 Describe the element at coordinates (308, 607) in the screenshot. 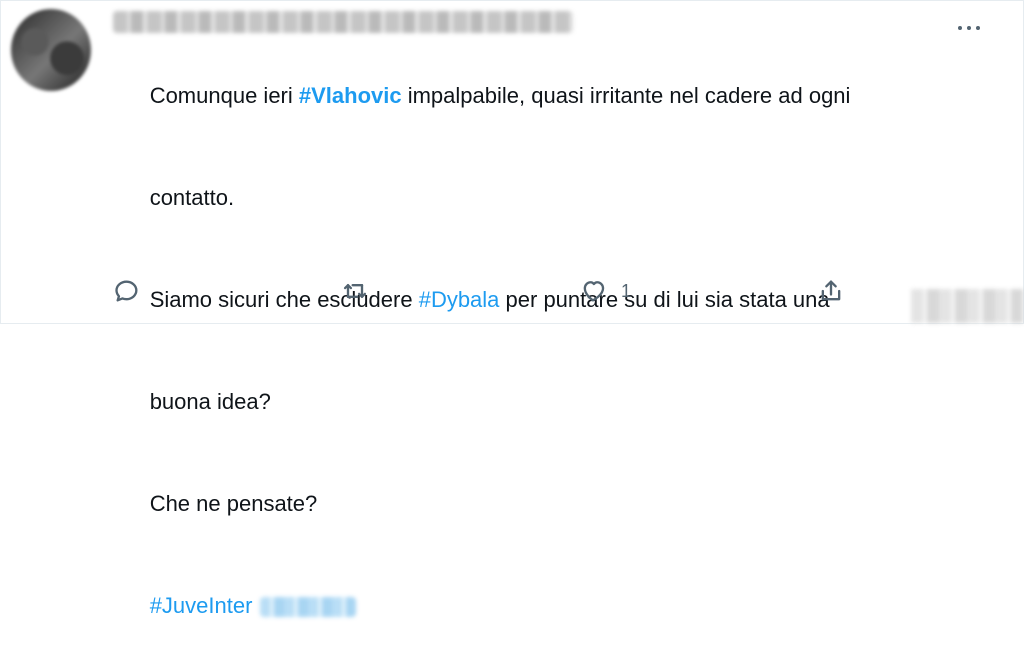

I see `blurred-hashtag` at that location.